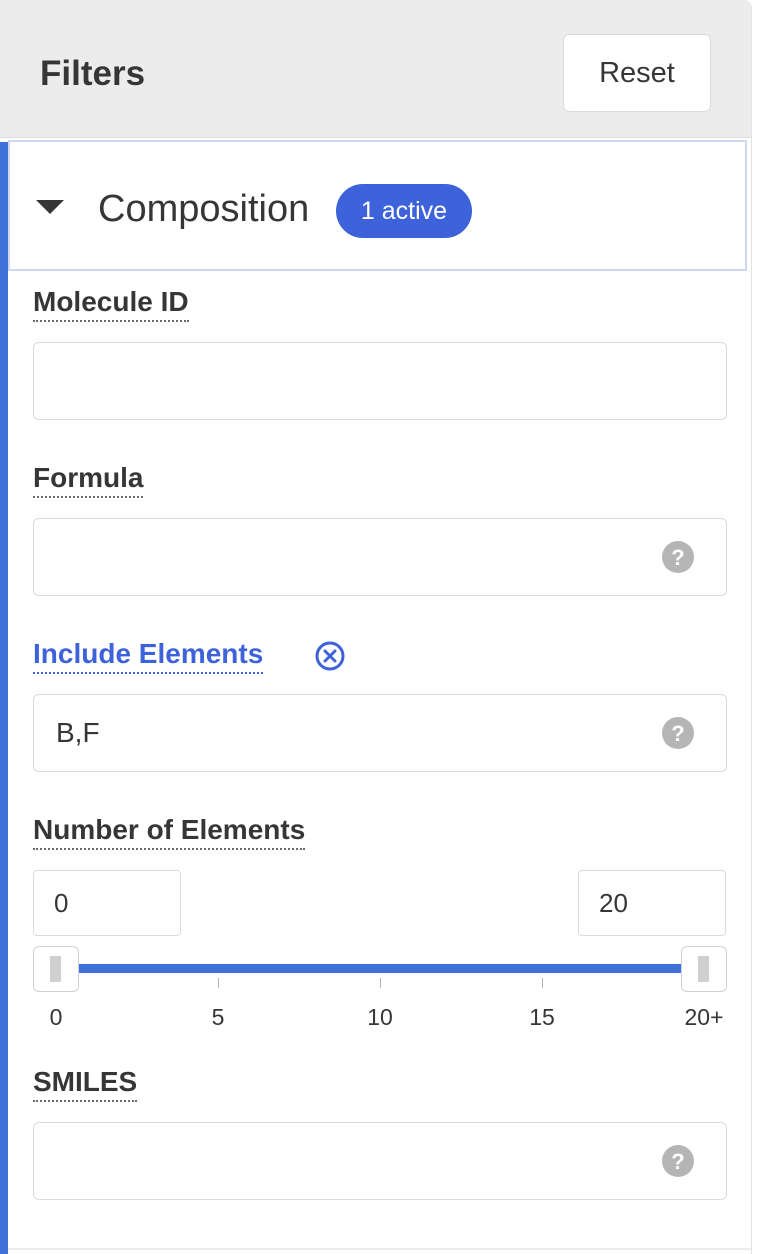 The image size is (758, 1254). I want to click on range-slider-track, so click(380, 968).